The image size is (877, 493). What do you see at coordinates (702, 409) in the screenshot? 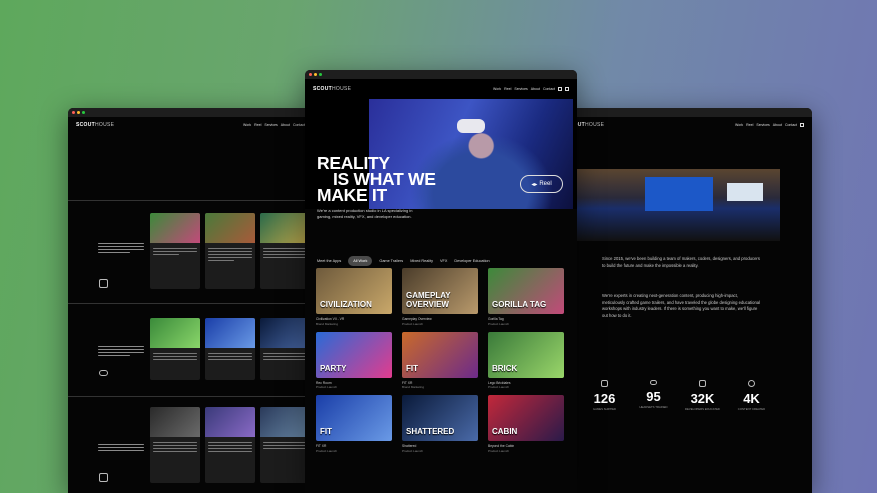
I see `stat-label: DEVELOPERS EDUCATED` at bounding box center [702, 409].